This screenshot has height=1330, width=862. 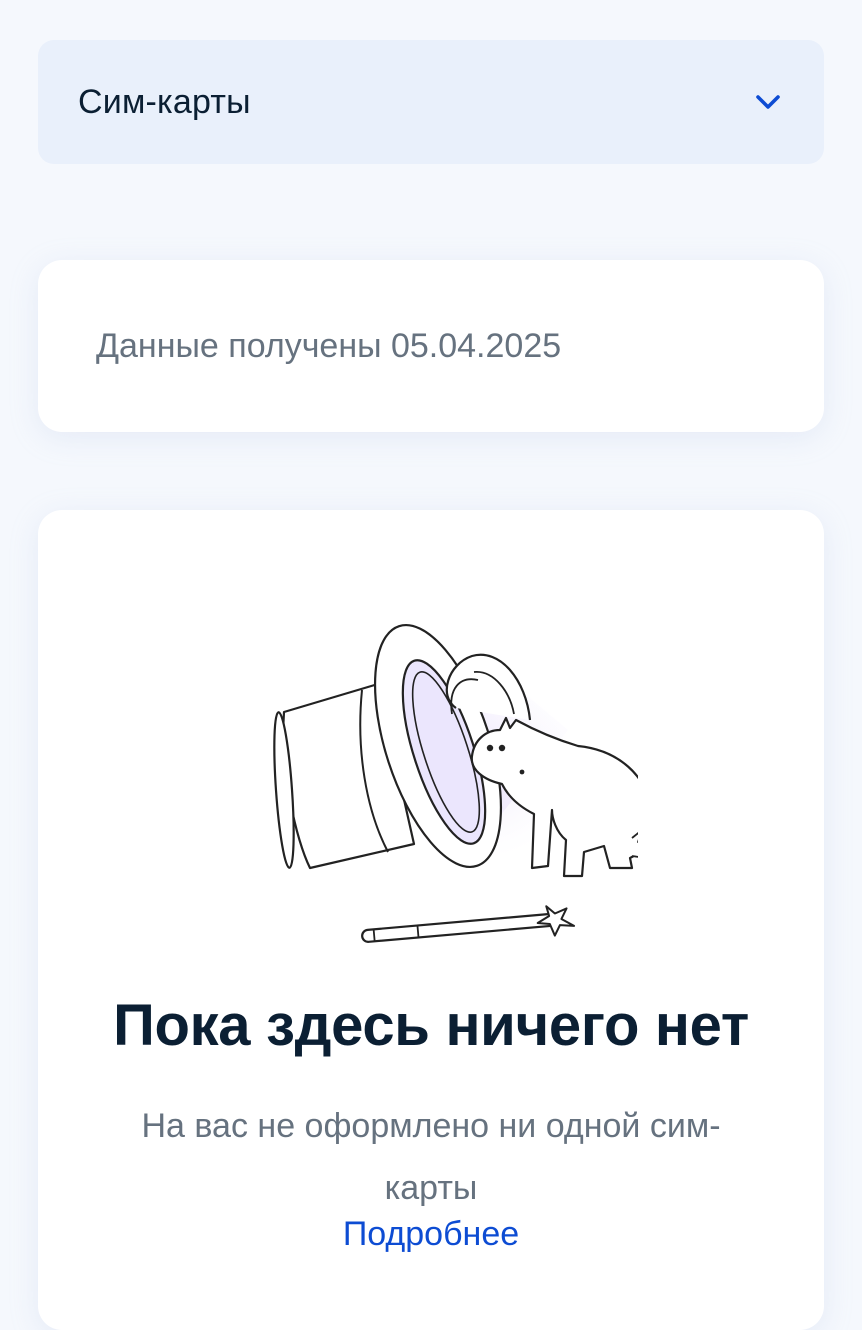 What do you see at coordinates (431, 102) in the screenshot?
I see `sim-cards-dropdown: Сим-карты` at bounding box center [431, 102].